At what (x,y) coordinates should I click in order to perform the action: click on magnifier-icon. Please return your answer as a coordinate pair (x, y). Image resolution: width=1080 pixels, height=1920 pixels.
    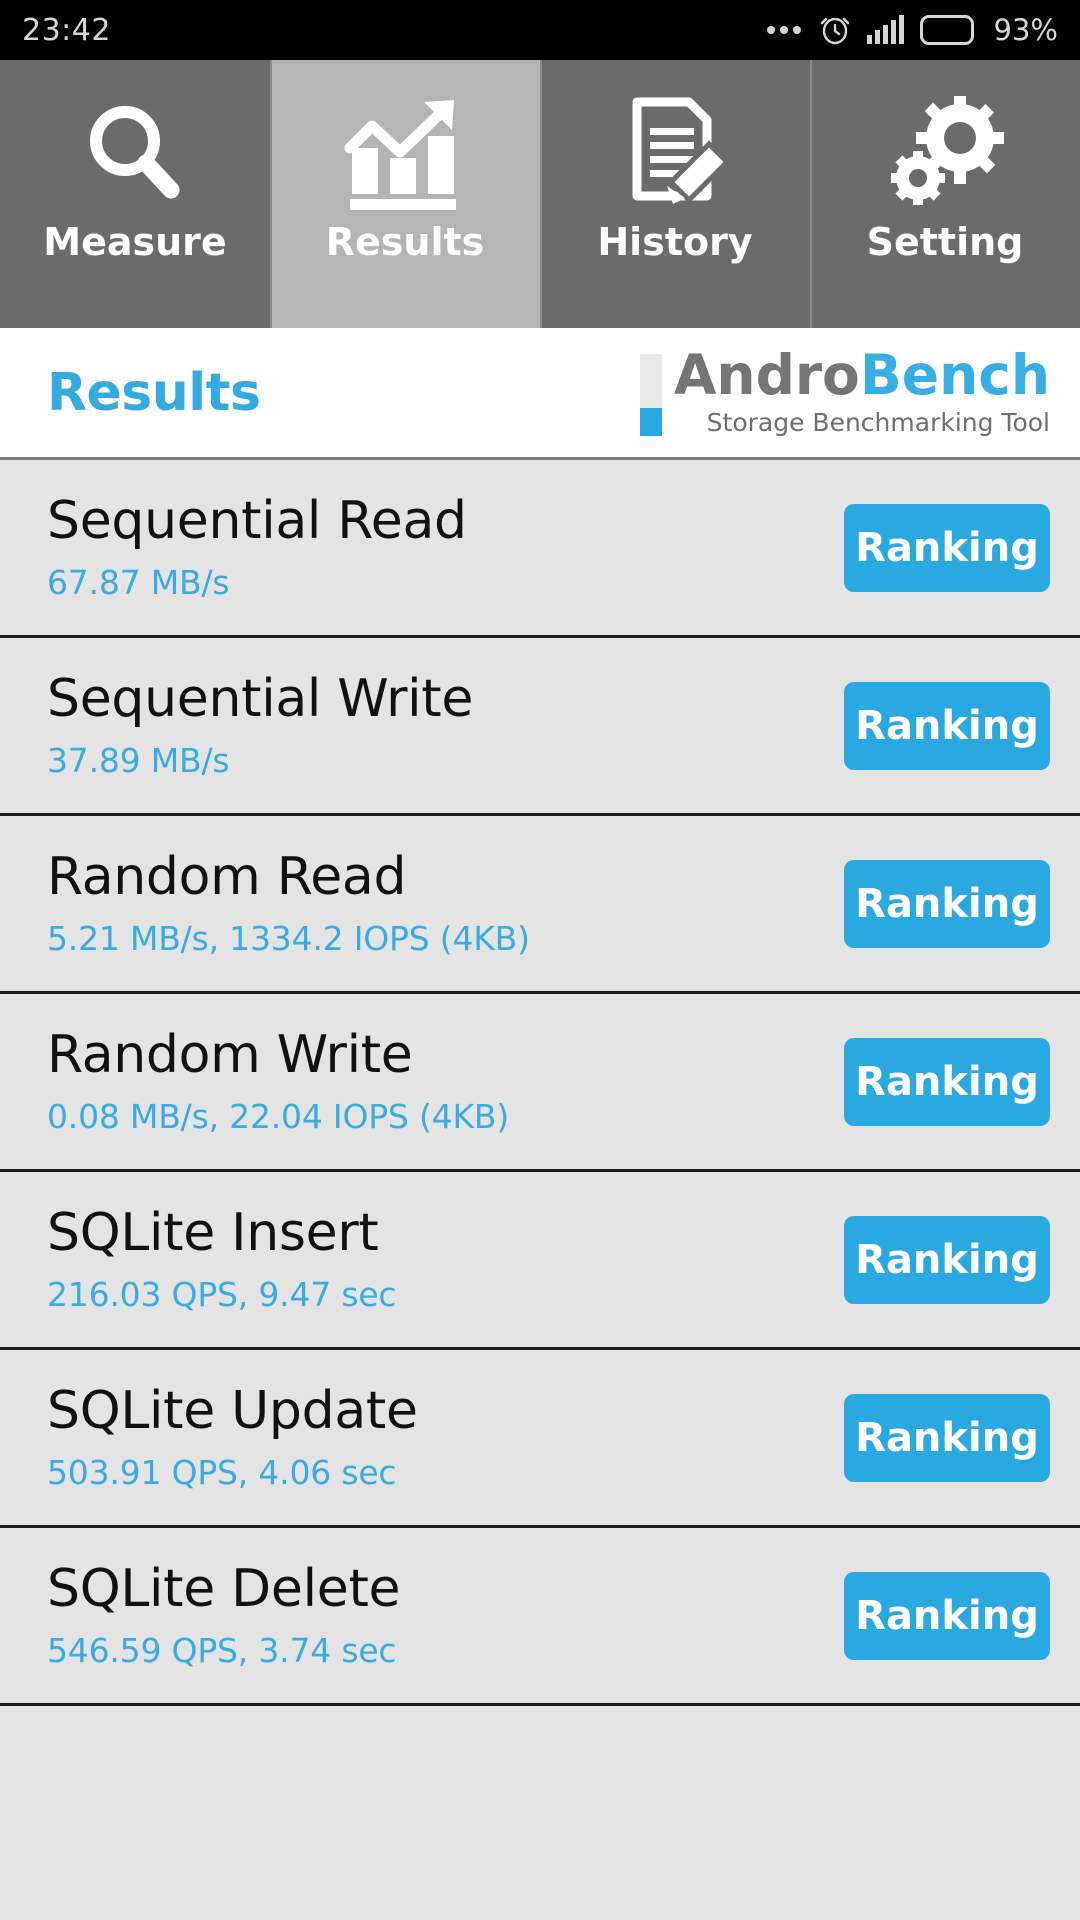
    Looking at the image, I should click on (135, 155).